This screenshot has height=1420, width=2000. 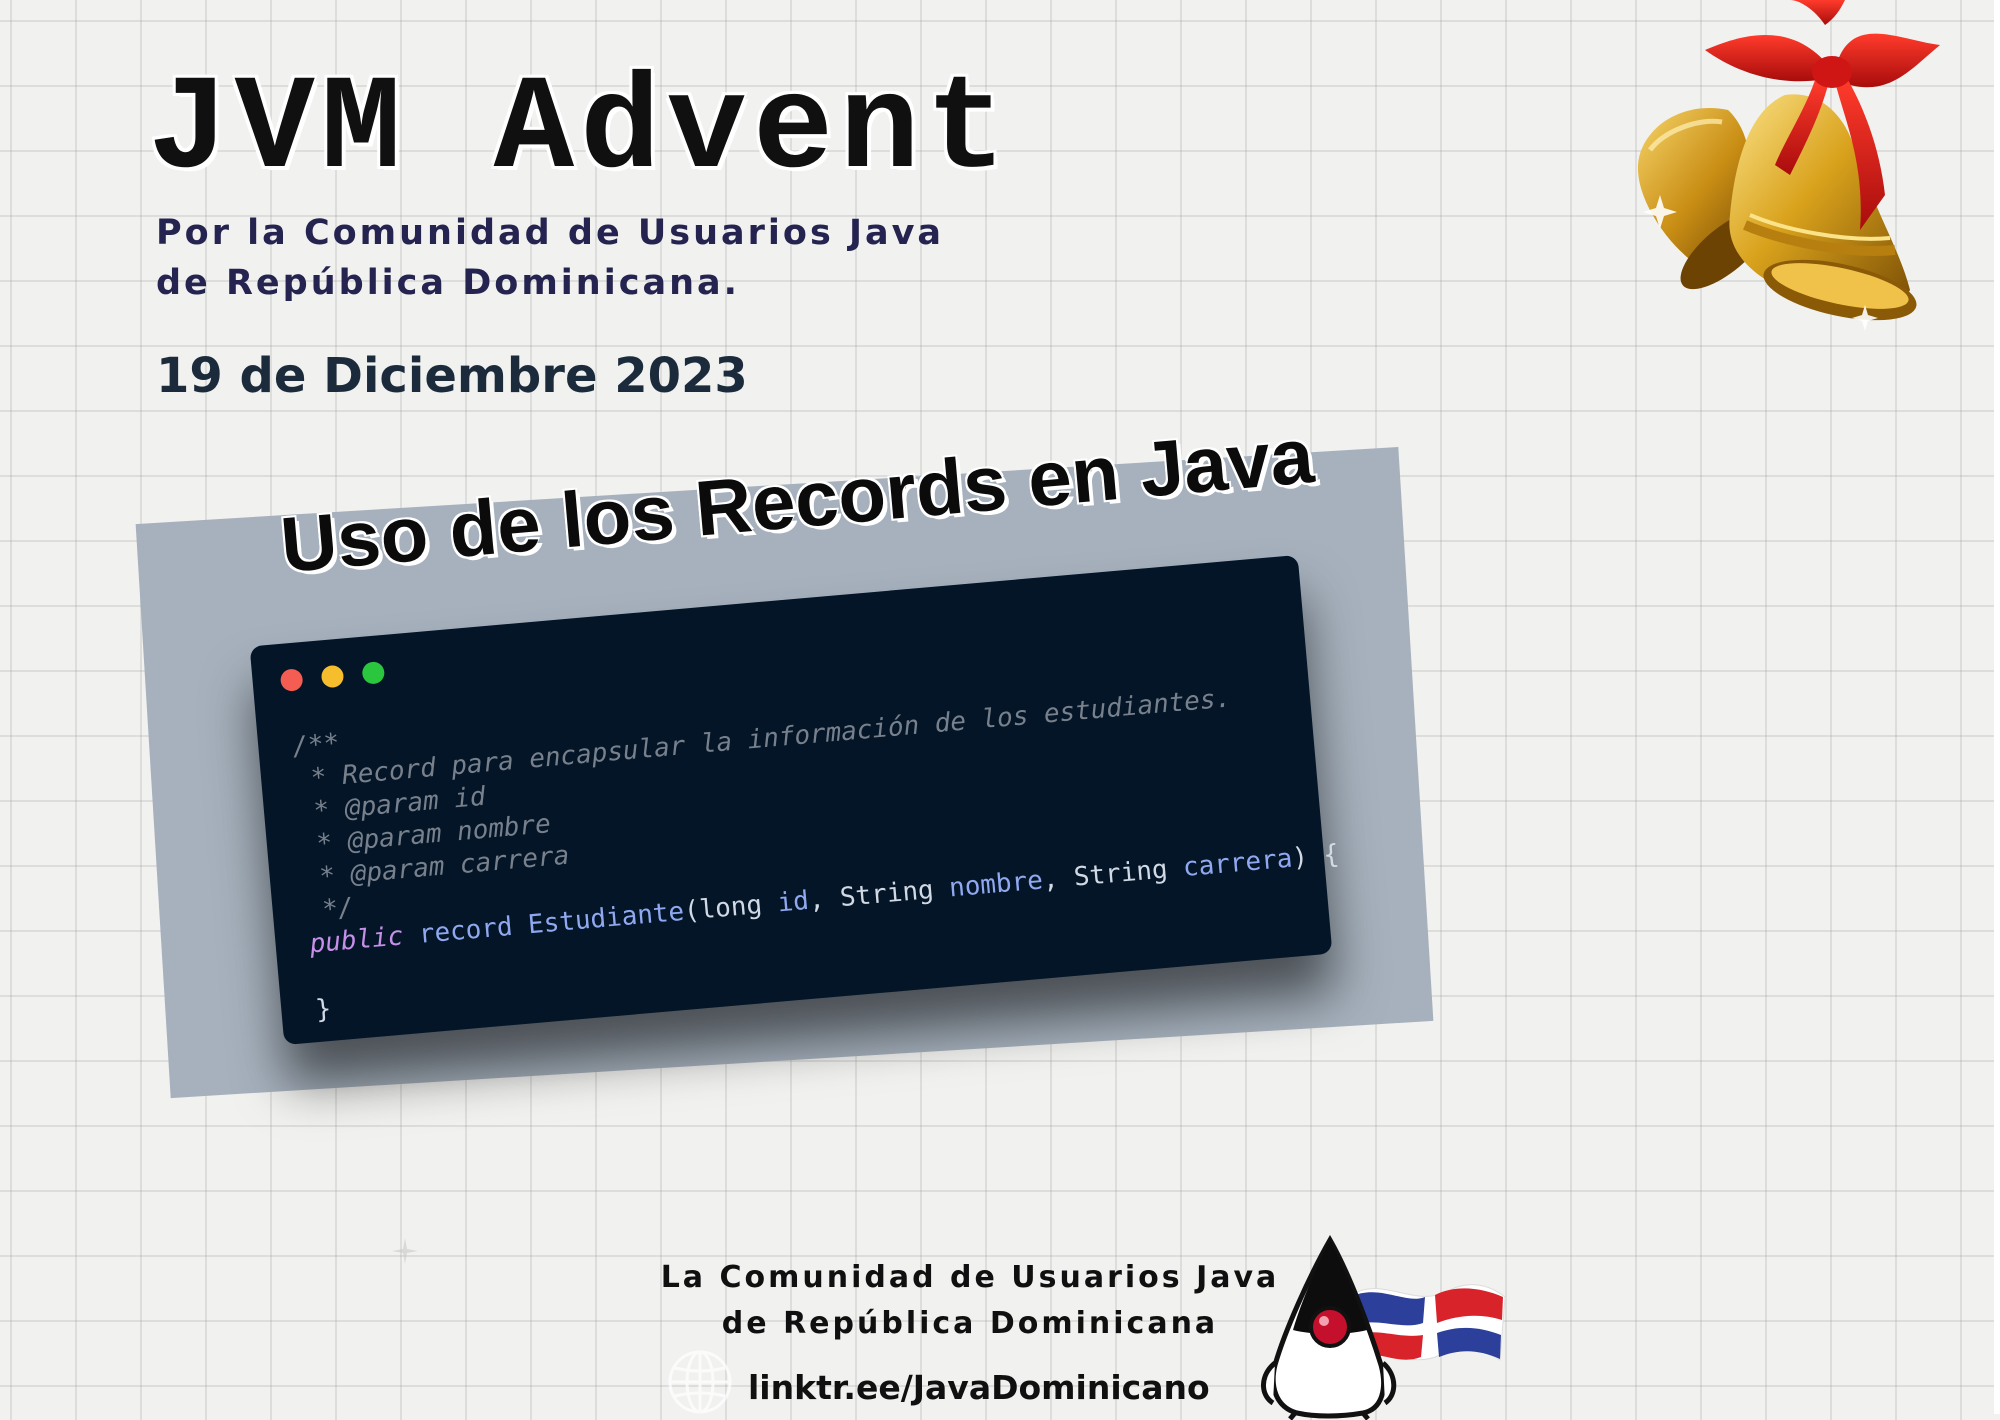 I want to click on subtitle-line-2: de República Dominicana., so click(x=448, y=283).